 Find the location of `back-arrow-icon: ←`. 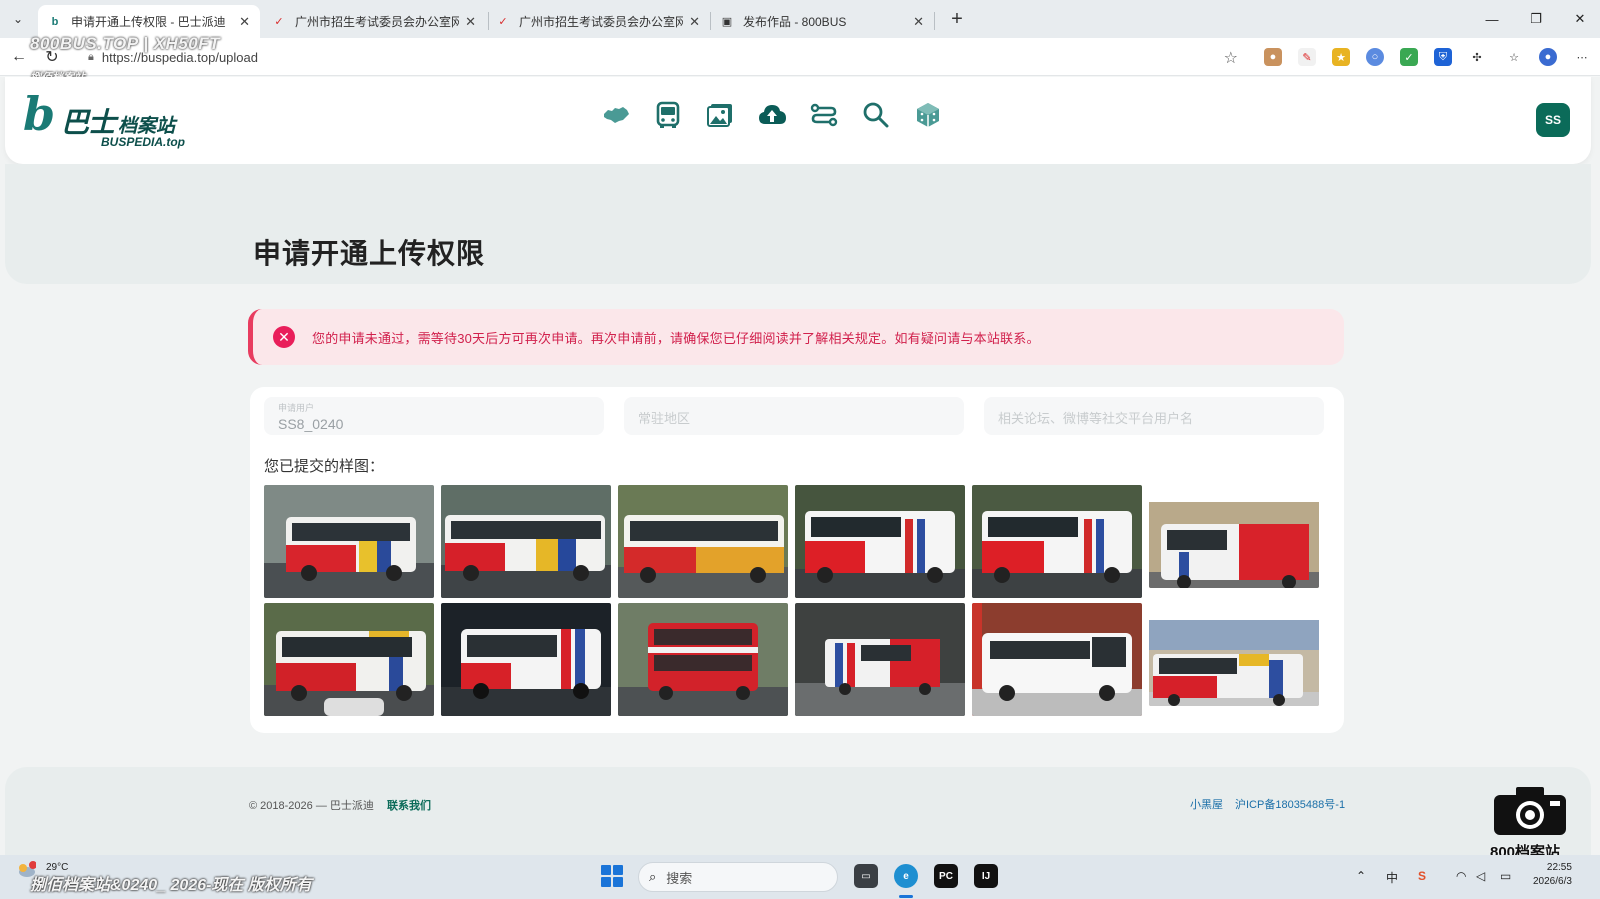

back-arrow-icon: ← is located at coordinates (19, 57).